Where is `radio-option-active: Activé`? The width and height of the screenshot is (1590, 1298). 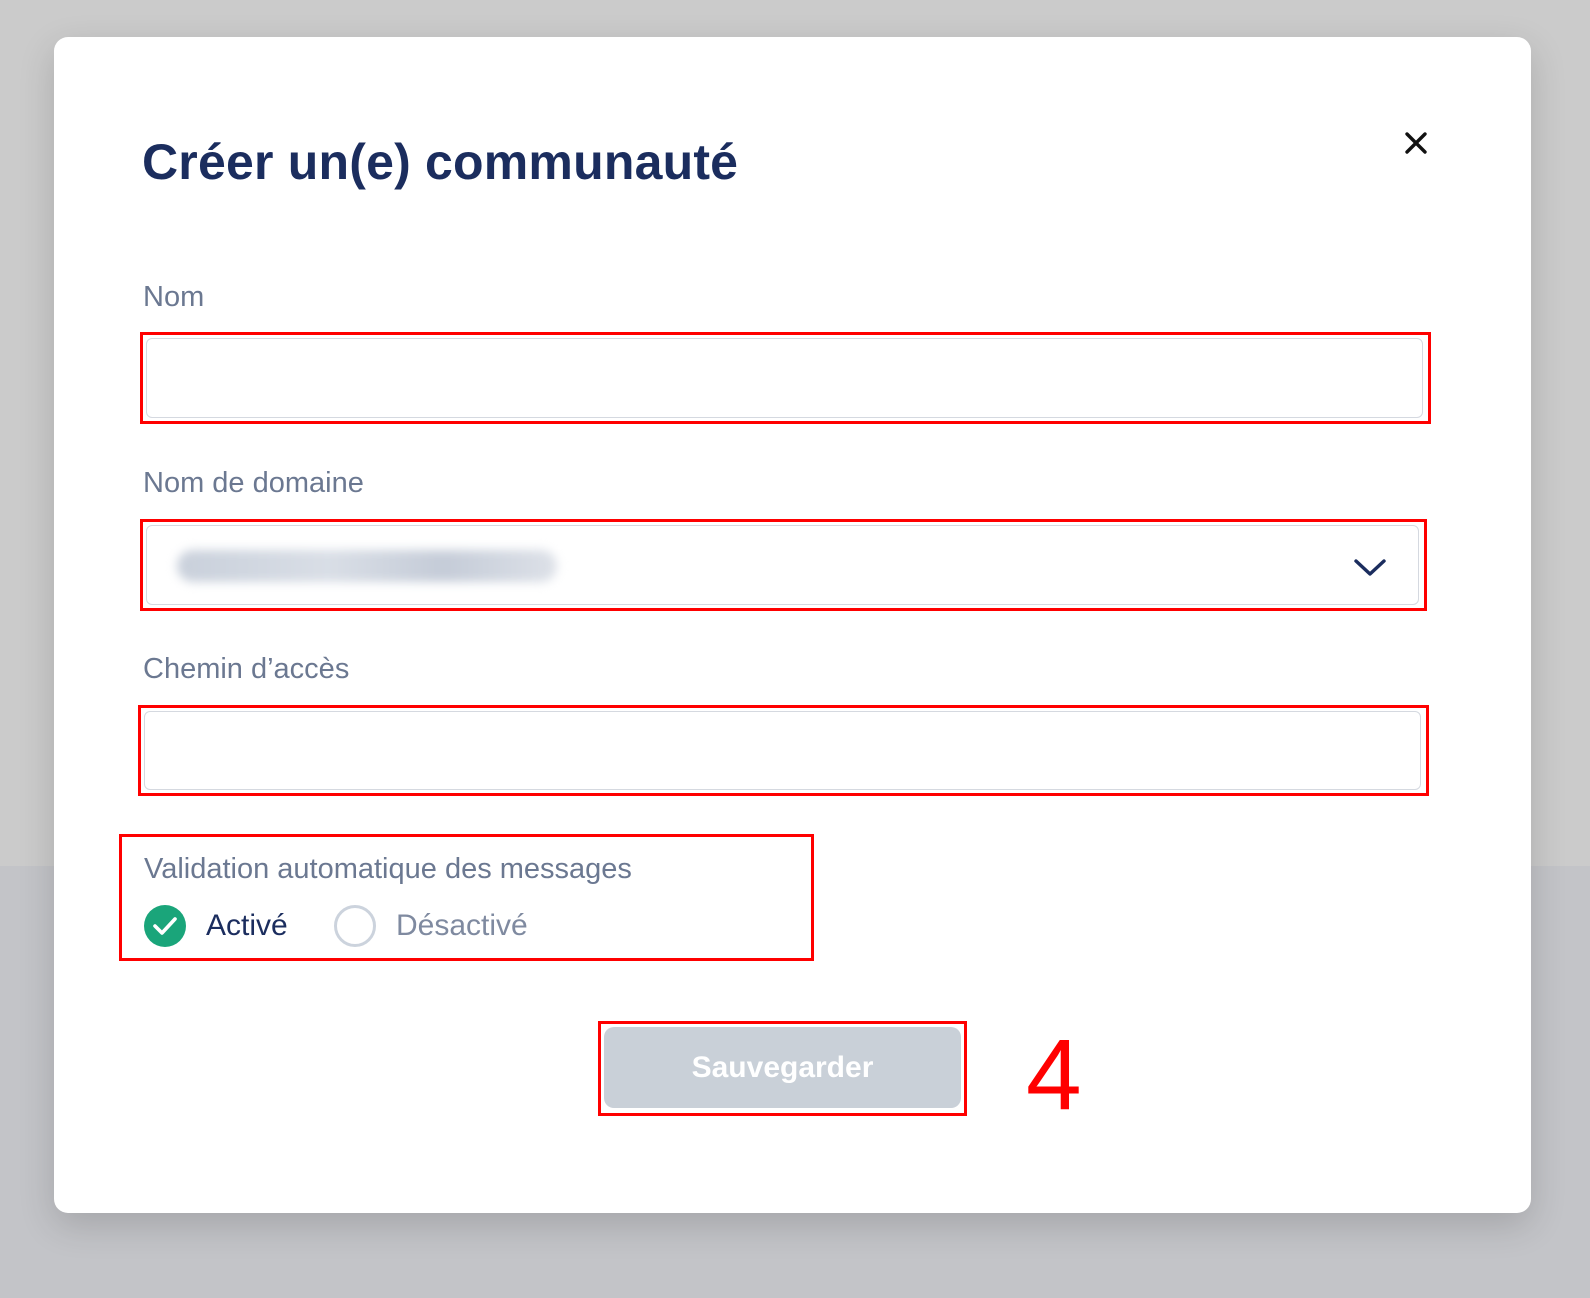
radio-option-active: Activé is located at coordinates (216, 926).